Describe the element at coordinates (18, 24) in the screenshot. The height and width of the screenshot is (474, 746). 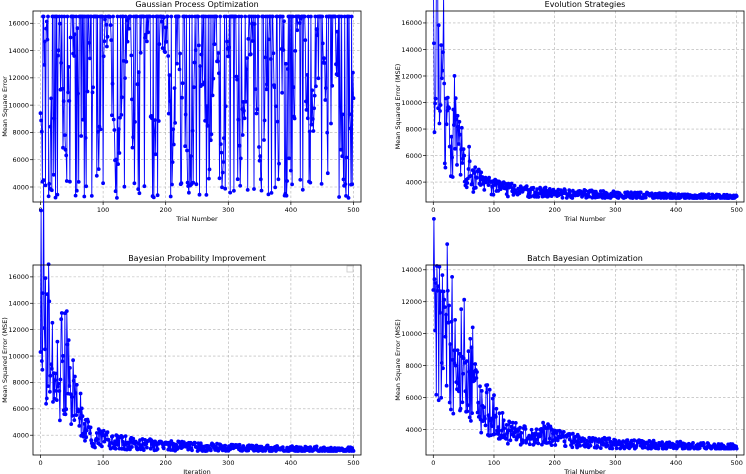
I see `y-tick-label: 16000` at that location.